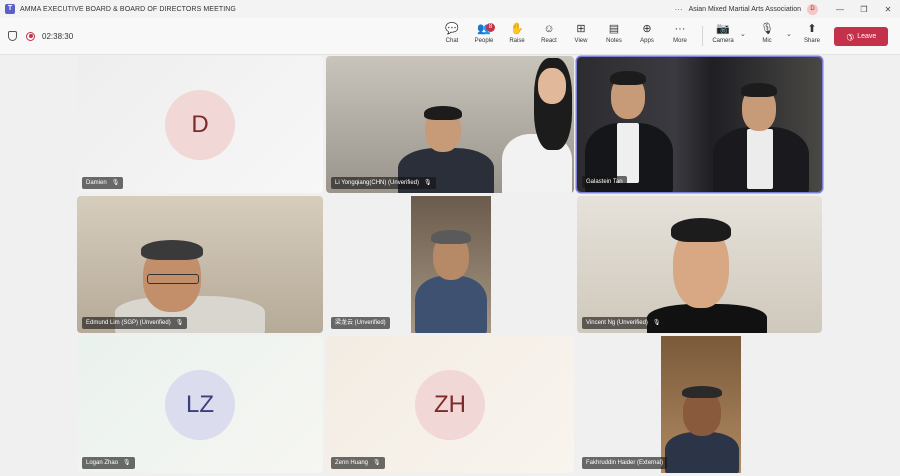 This screenshot has width=900, height=476. What do you see at coordinates (840, 9) in the screenshot?
I see `minimize-button: —` at bounding box center [840, 9].